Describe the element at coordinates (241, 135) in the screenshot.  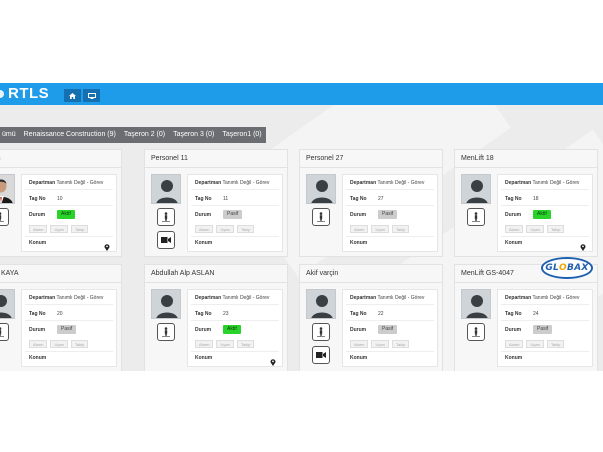
I see `tab-taseron1: Taşeron1 (0)` at that location.